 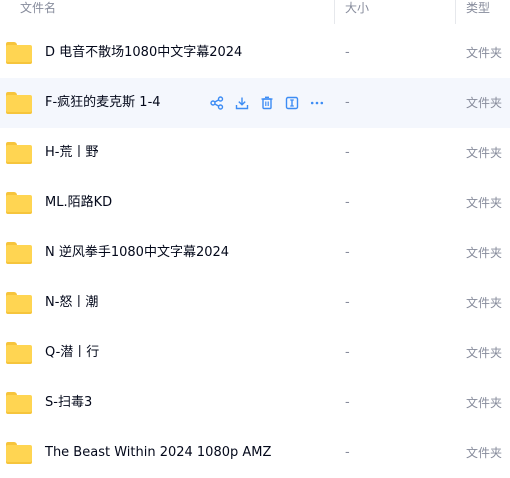 What do you see at coordinates (292, 103) in the screenshot?
I see `rename-icon` at bounding box center [292, 103].